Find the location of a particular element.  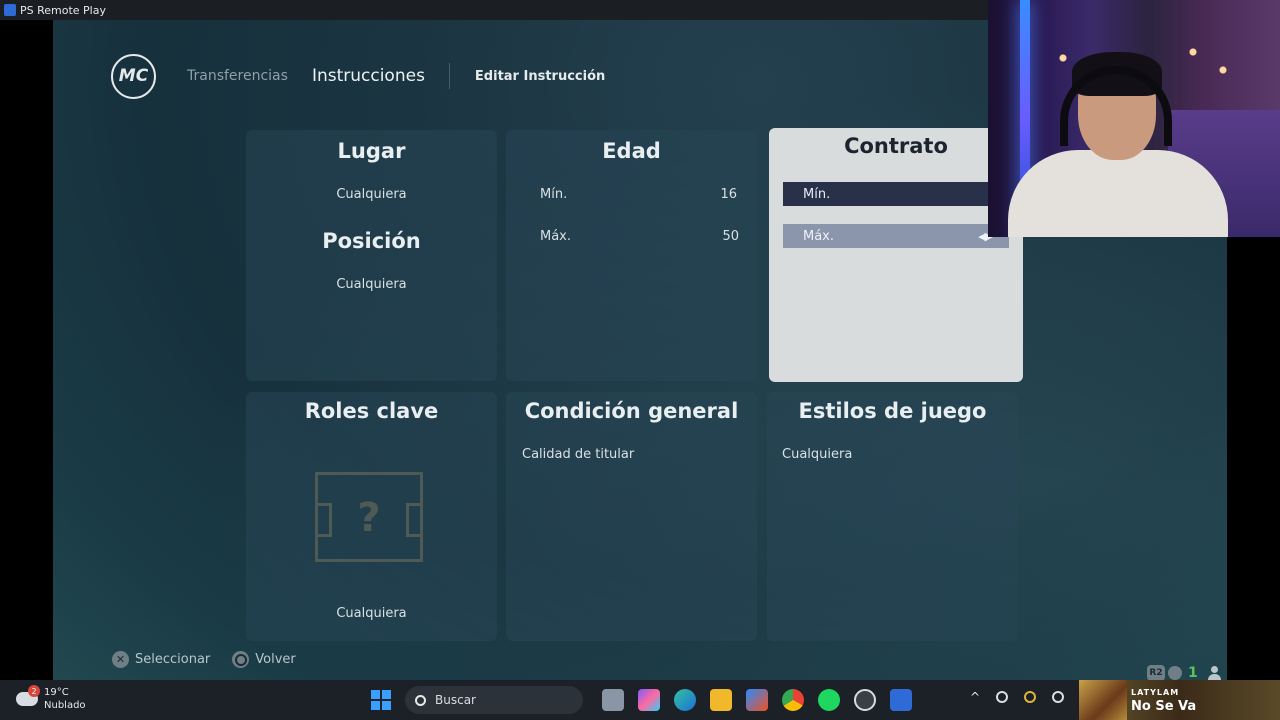

contrato-min-field: Mín. is located at coordinates (896, 194).